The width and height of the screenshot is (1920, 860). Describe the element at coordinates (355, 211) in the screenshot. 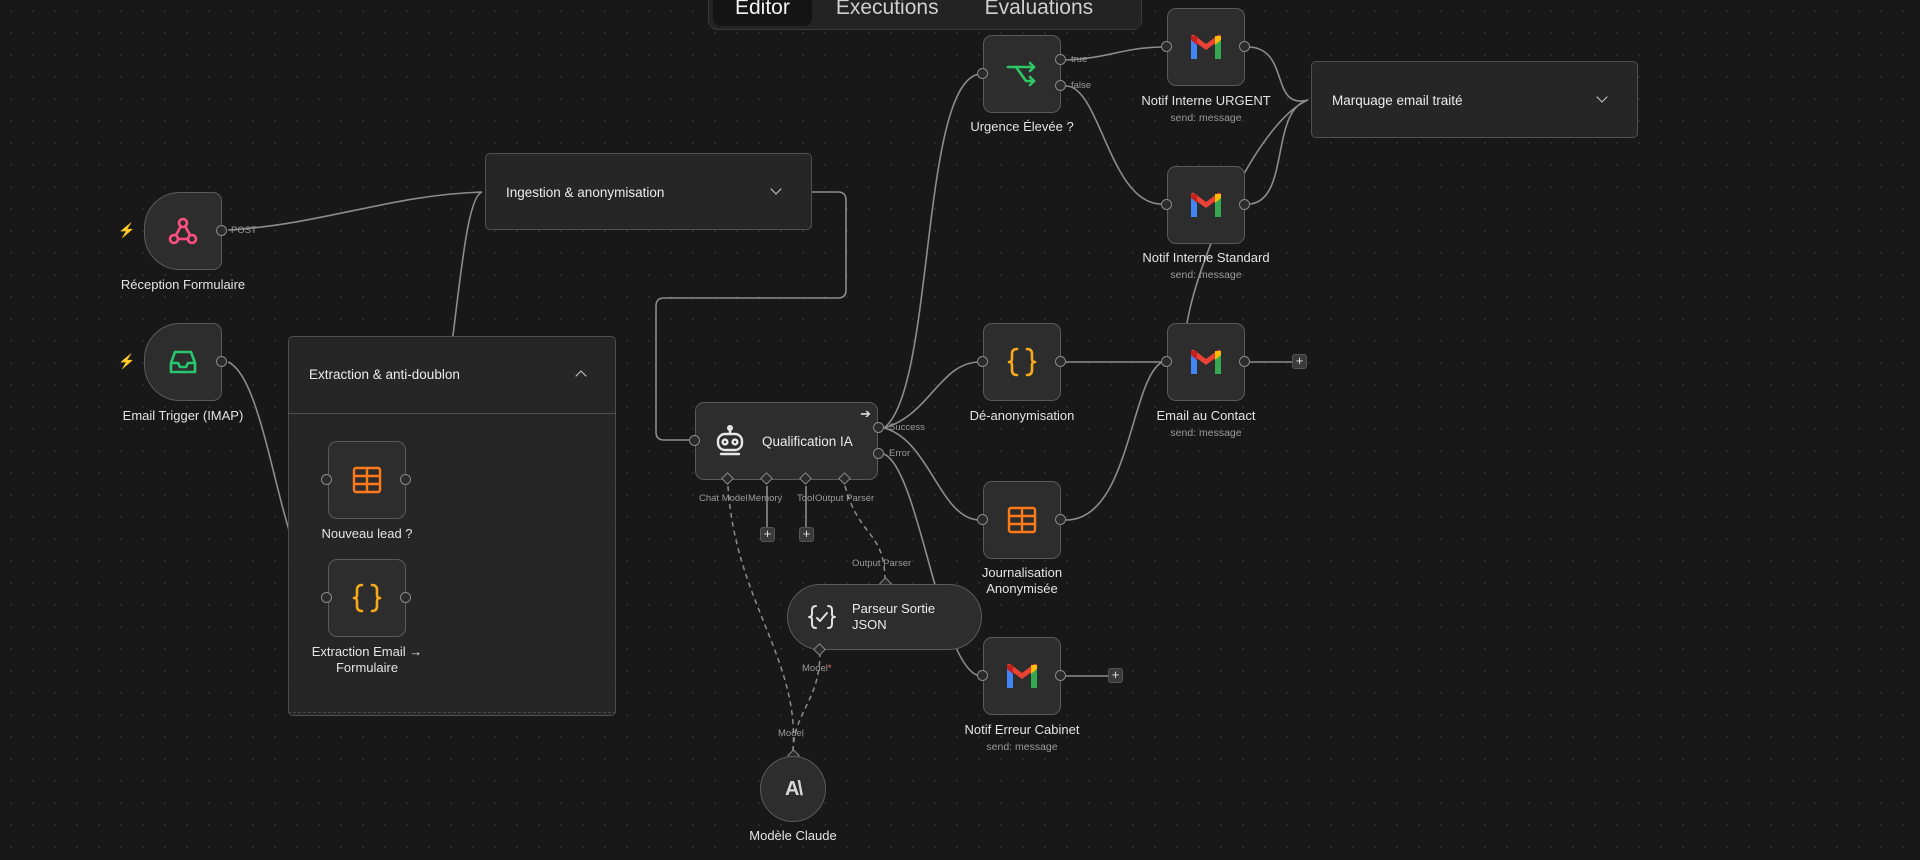

I see `edge-reception-ingestion` at that location.